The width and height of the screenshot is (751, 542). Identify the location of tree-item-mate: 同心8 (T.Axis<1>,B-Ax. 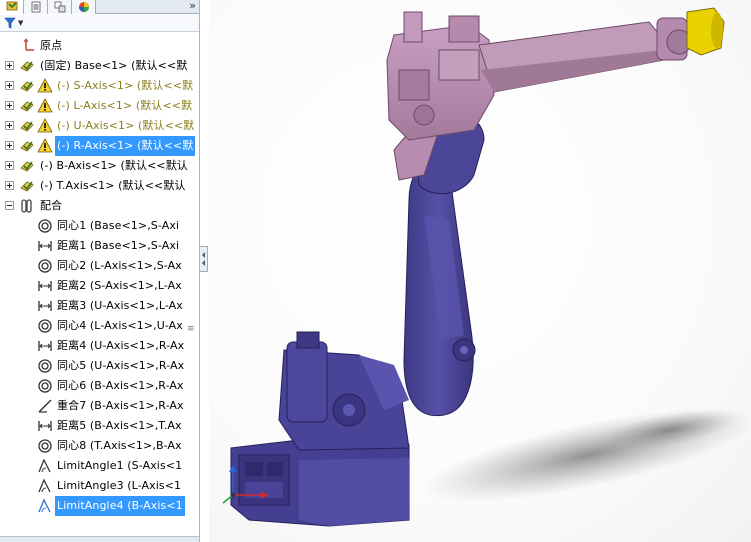
(93, 446).